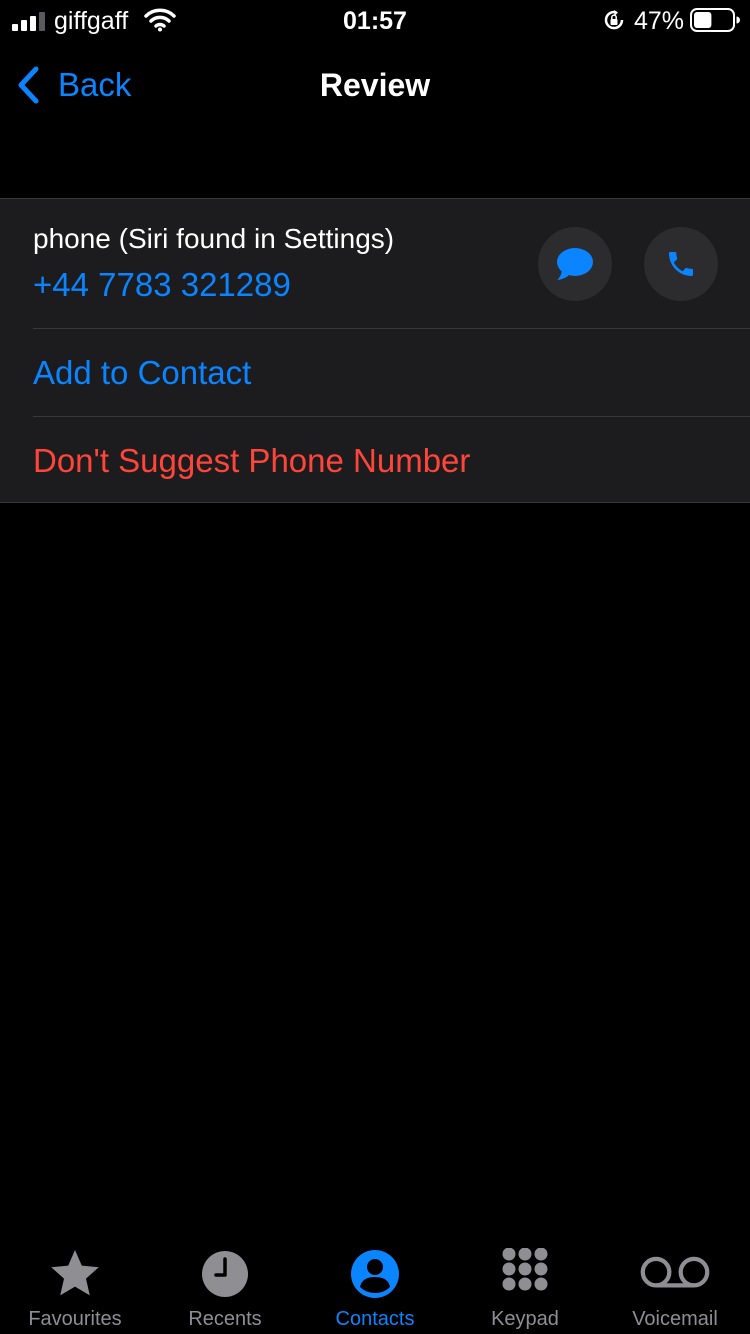 The height and width of the screenshot is (1334, 750). Describe the element at coordinates (75, 1273) in the screenshot. I see `star-icon` at that location.